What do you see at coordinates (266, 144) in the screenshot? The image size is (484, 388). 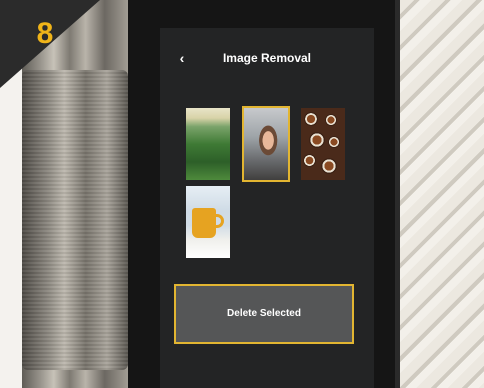 I see `image-thumbnail-portrait` at bounding box center [266, 144].